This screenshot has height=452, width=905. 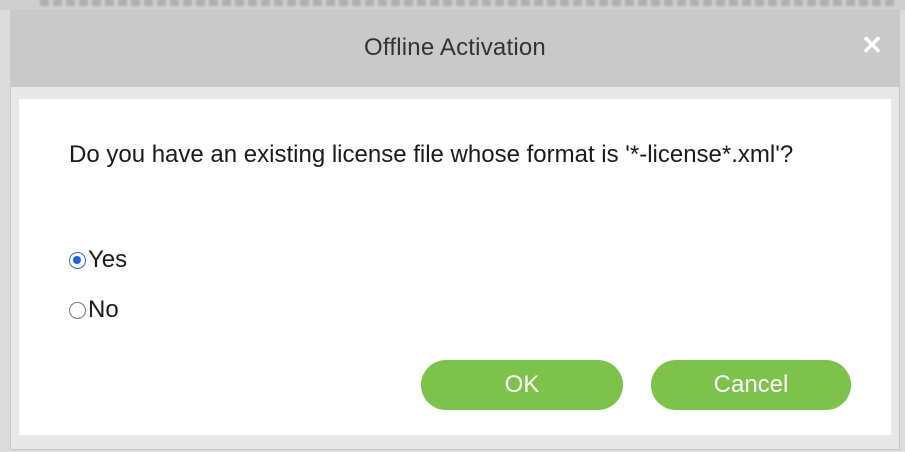 What do you see at coordinates (103, 309) in the screenshot?
I see `option-no-label: No` at bounding box center [103, 309].